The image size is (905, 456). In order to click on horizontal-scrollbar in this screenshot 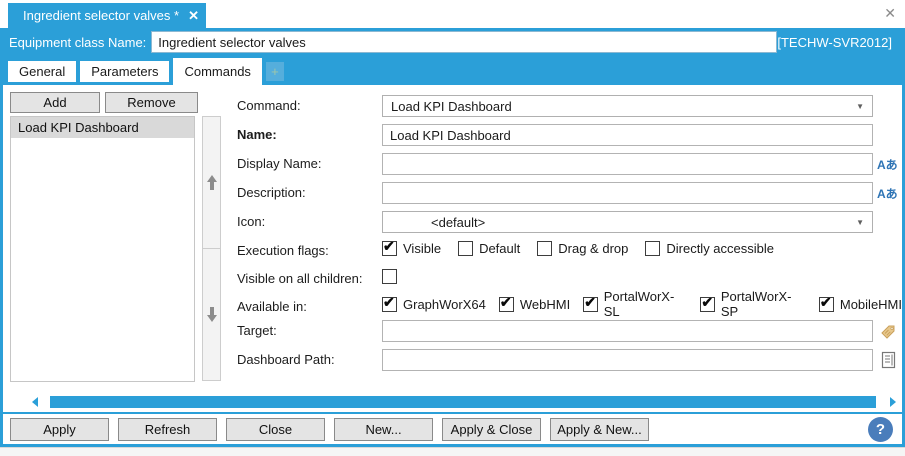, I will do `click(462, 402)`.